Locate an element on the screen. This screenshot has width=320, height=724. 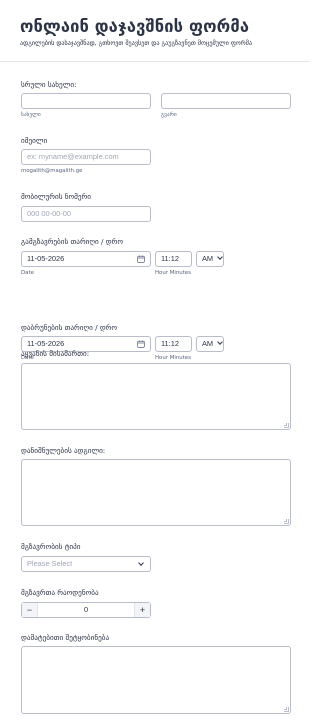
phone-label: მობილურის ნომერი is located at coordinates (56, 196).